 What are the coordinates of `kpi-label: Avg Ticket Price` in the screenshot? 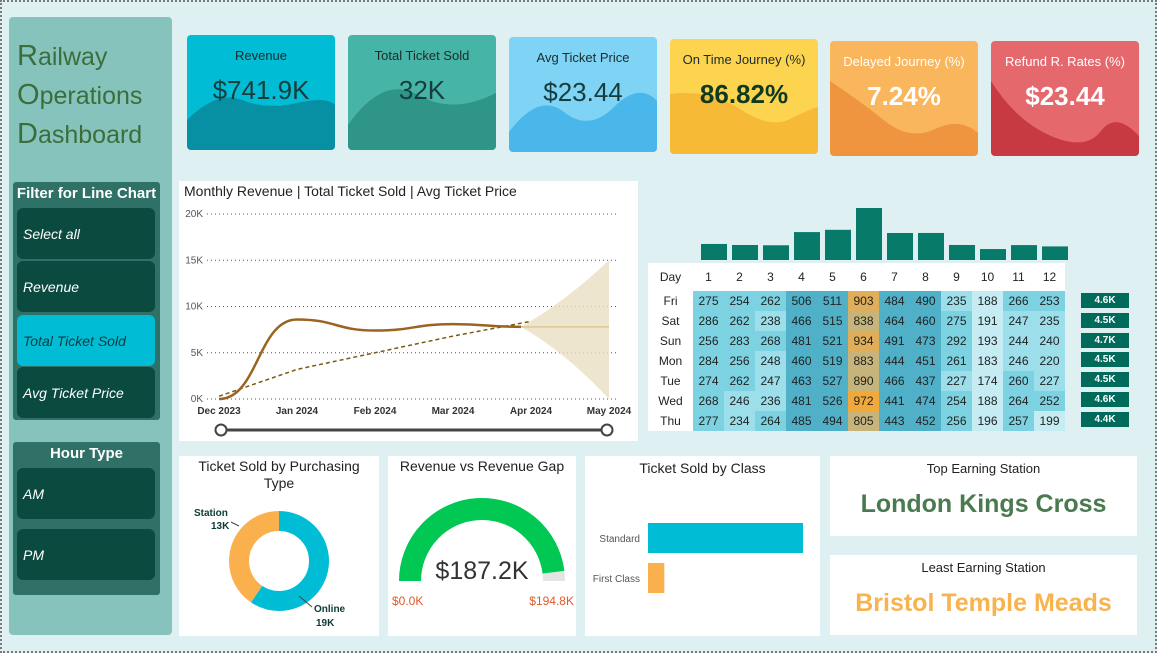 It's located at (583, 57).